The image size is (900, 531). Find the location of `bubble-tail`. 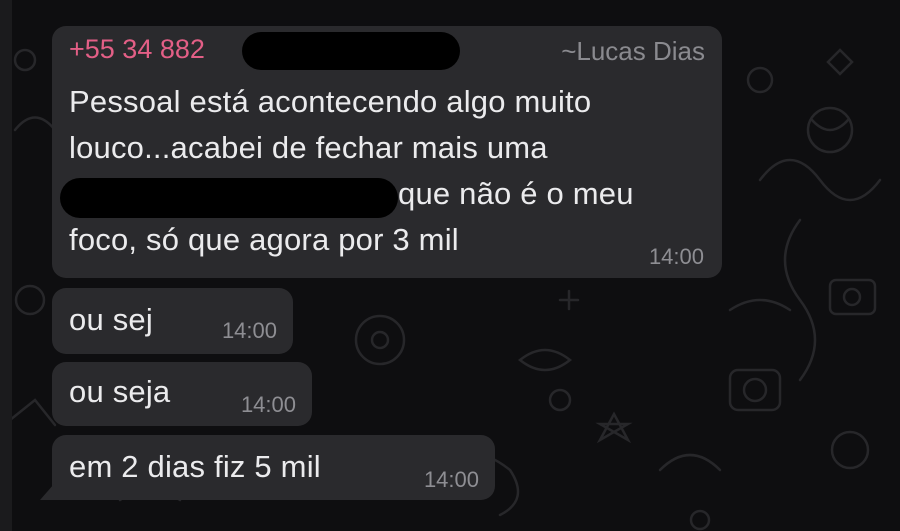

bubble-tail is located at coordinates (47, 492).